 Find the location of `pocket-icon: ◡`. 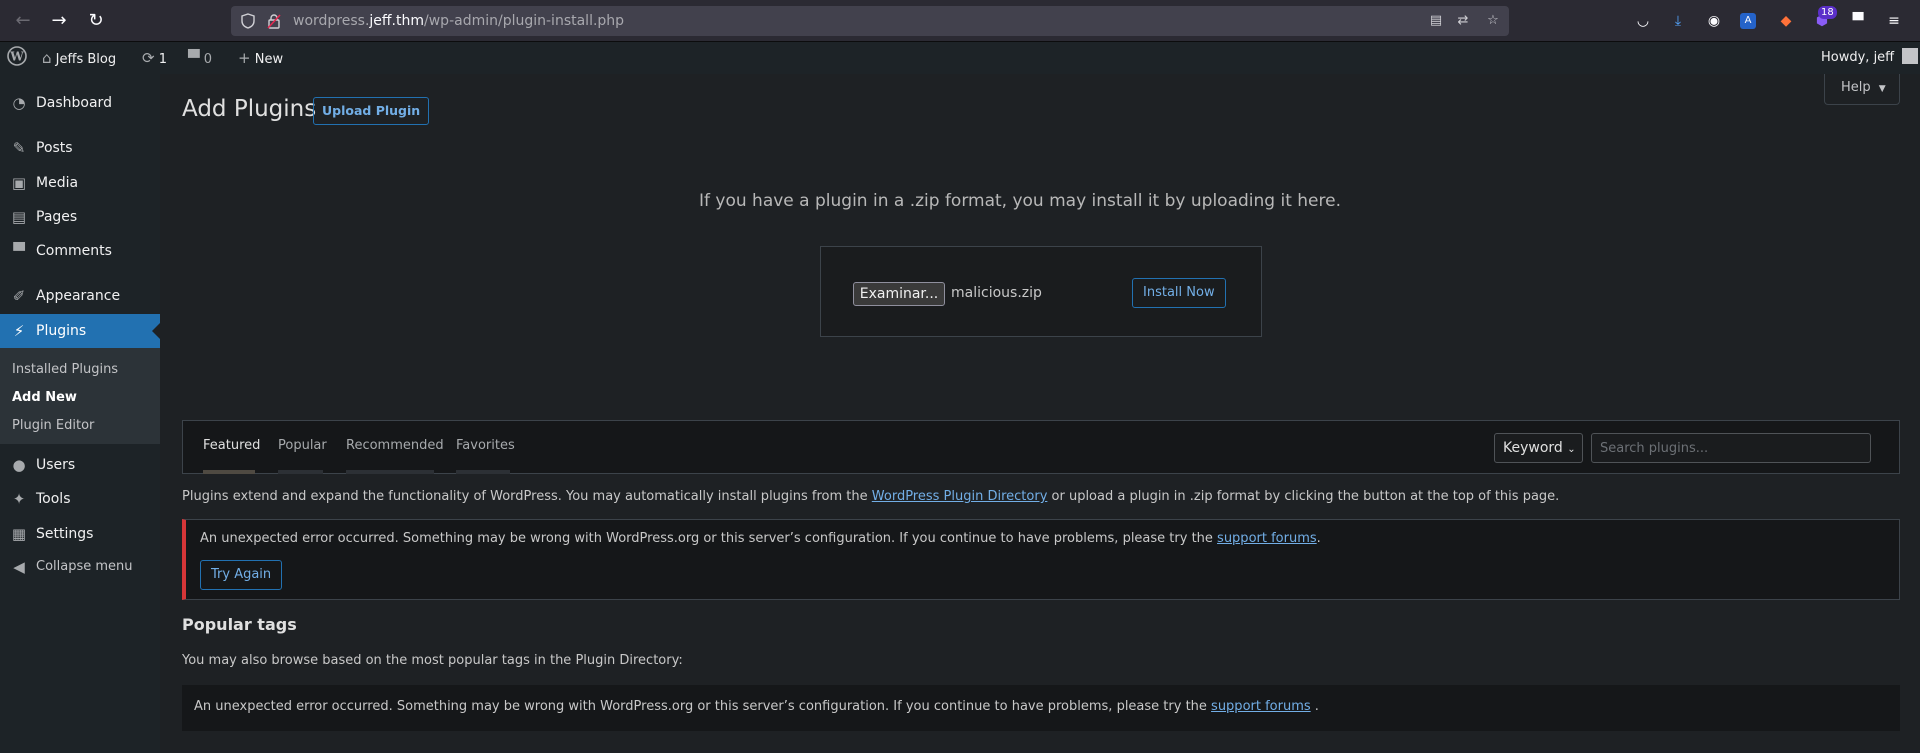

pocket-icon: ◡ is located at coordinates (1643, 21).